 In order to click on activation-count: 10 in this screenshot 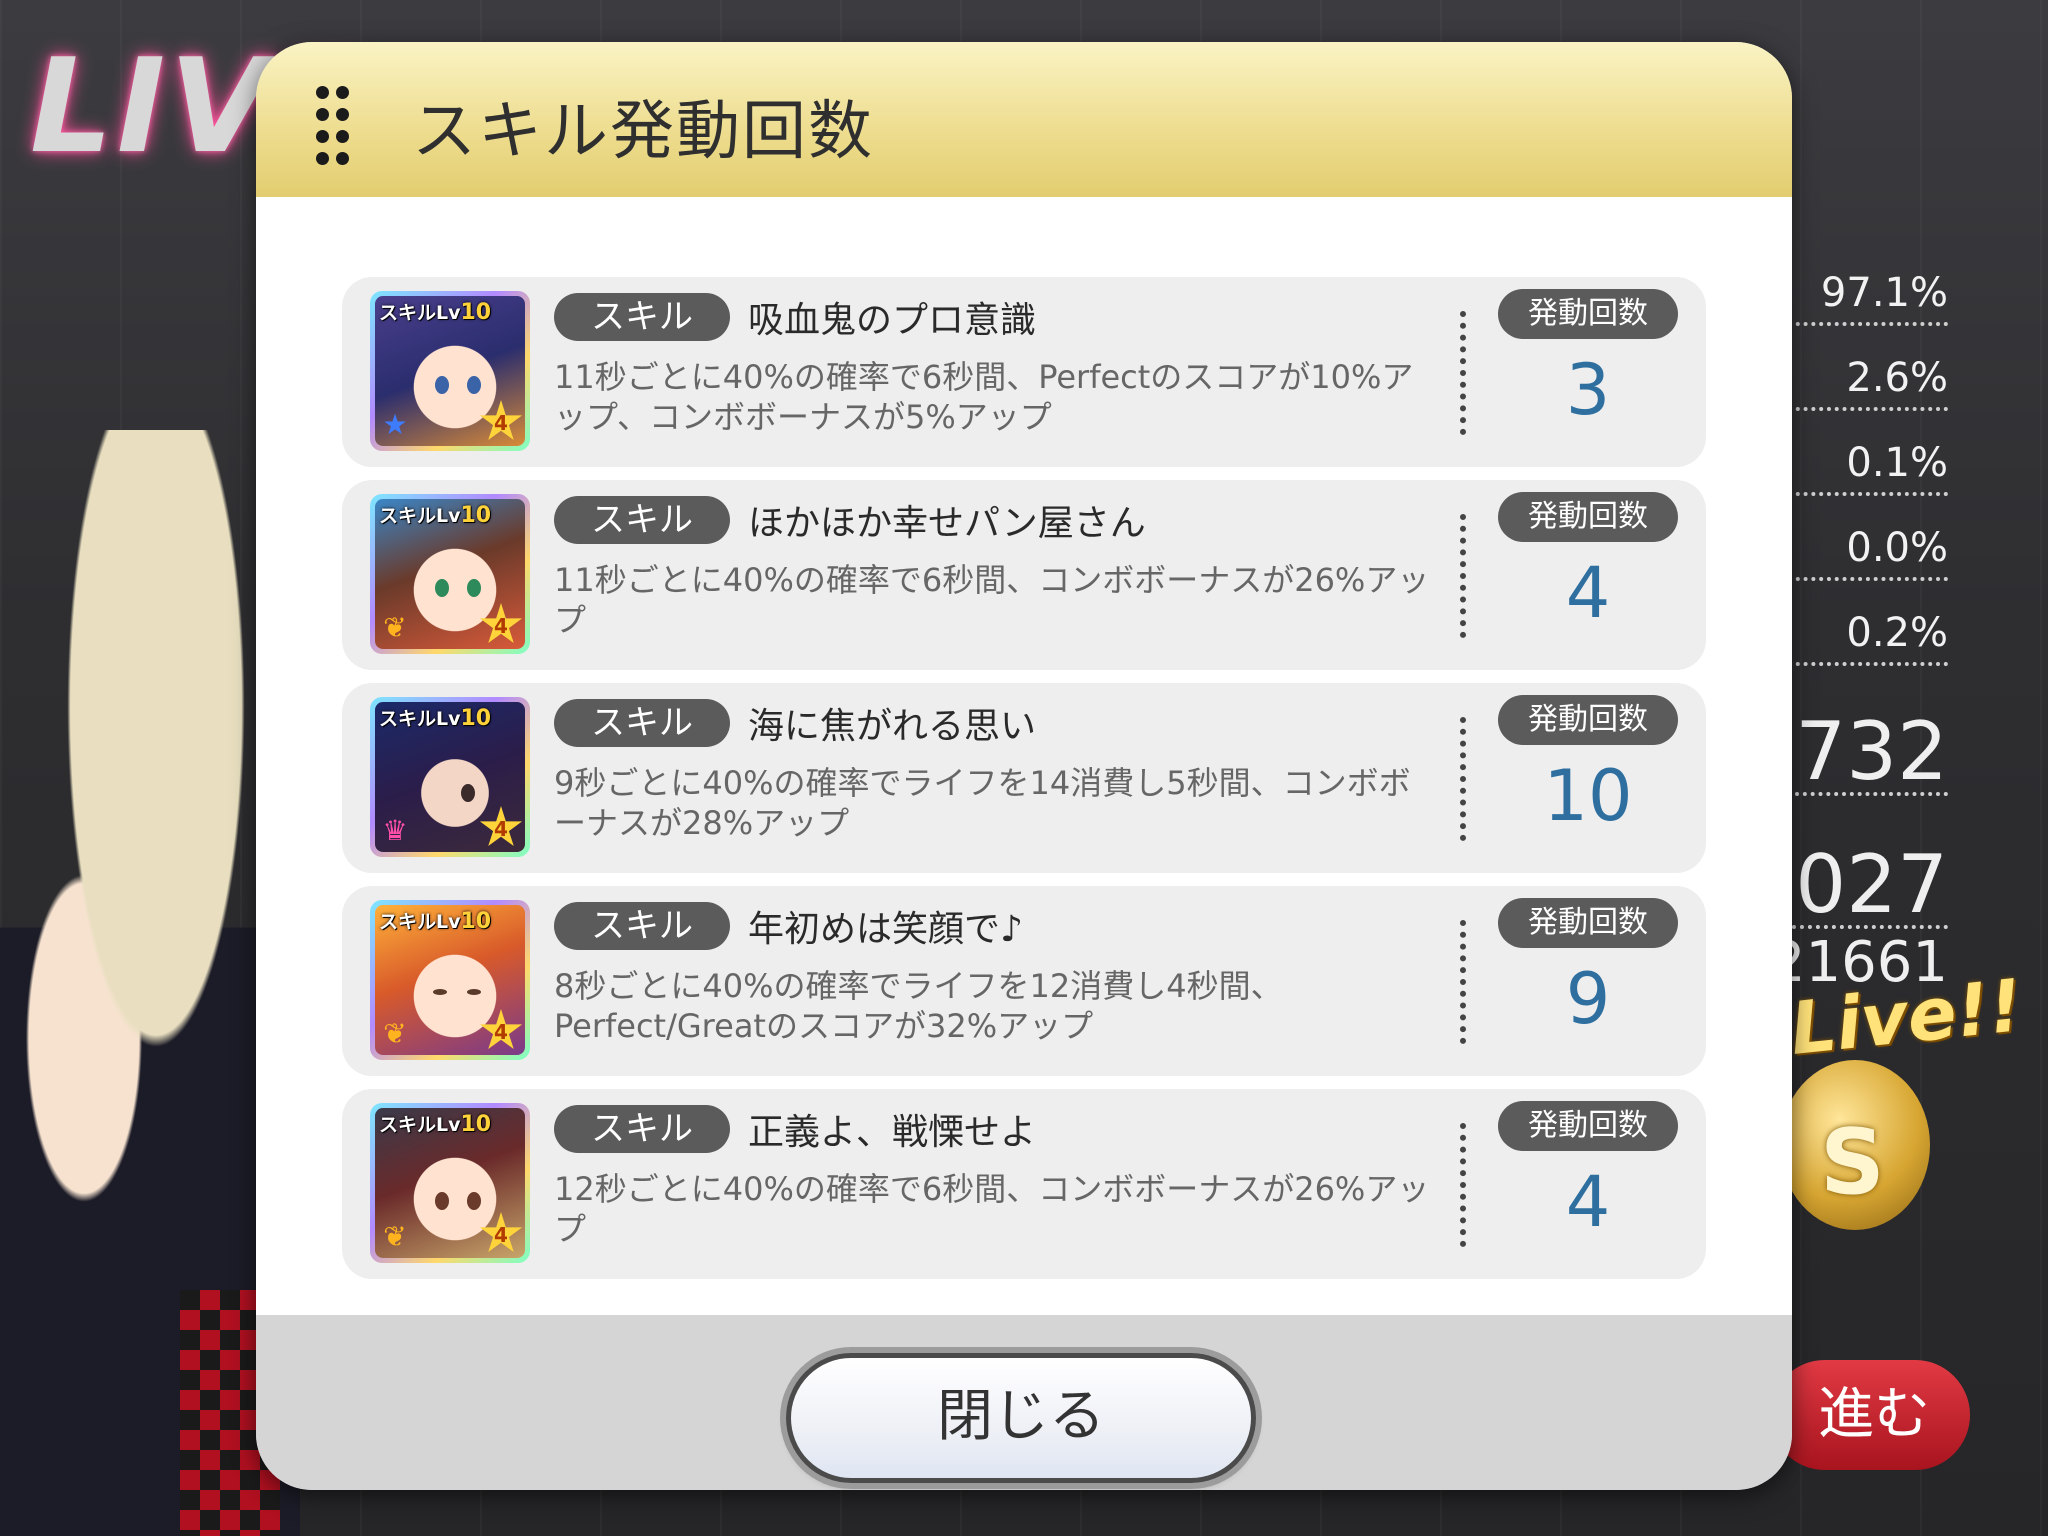, I will do `click(1588, 796)`.